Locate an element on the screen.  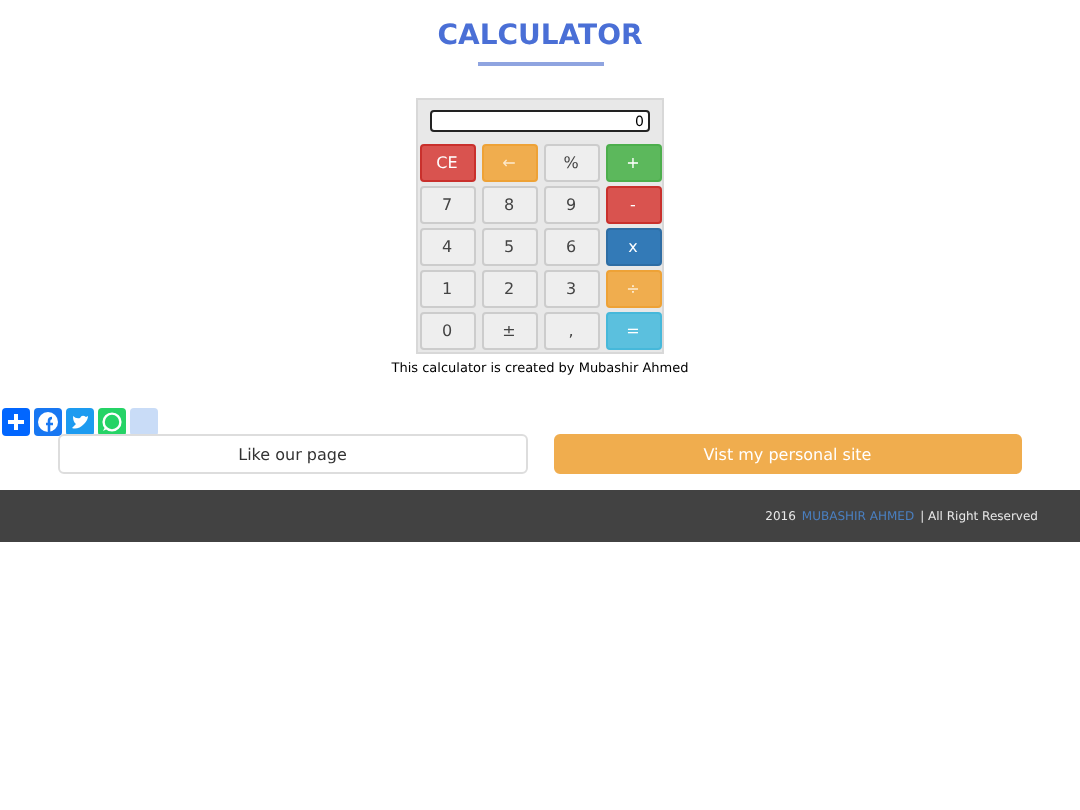
like-page-button: Like our page is located at coordinates (292, 454).